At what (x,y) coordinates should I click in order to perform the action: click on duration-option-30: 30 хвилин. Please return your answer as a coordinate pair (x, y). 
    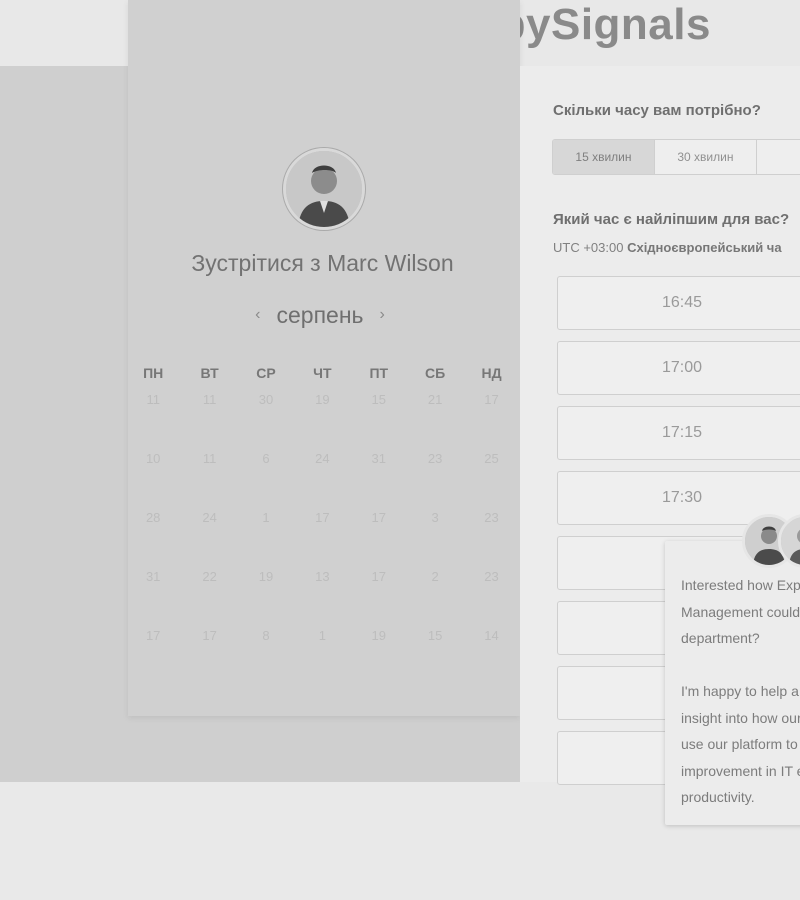
    Looking at the image, I should click on (706, 157).